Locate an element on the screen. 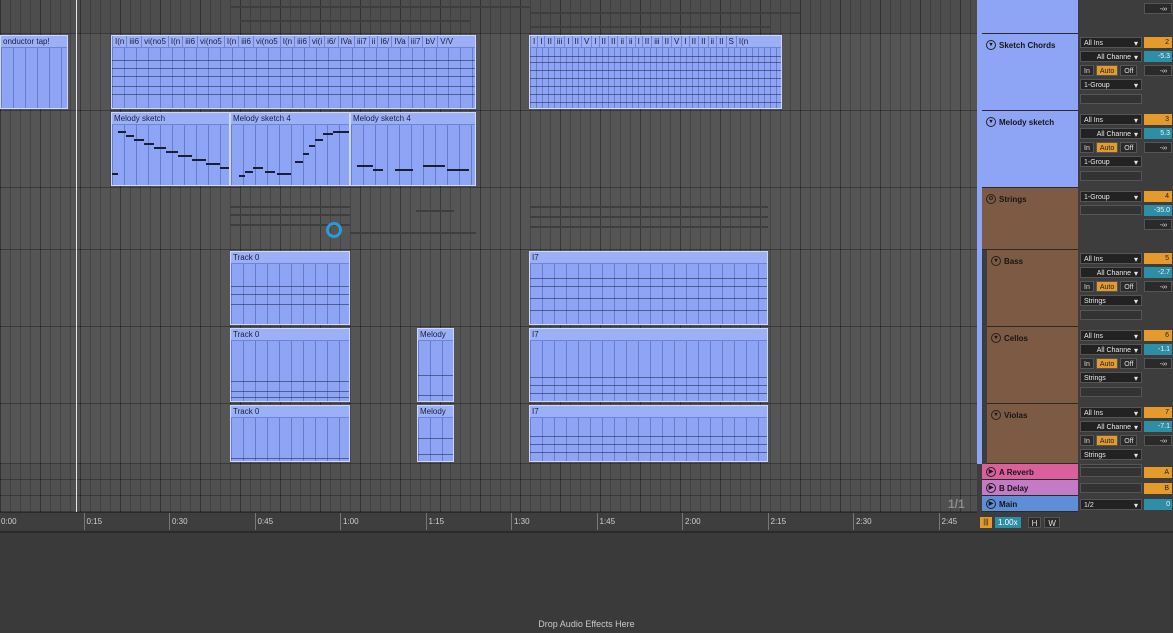 This screenshot has width=1173, height=633. fold-icon: ⊙ is located at coordinates (991, 199).